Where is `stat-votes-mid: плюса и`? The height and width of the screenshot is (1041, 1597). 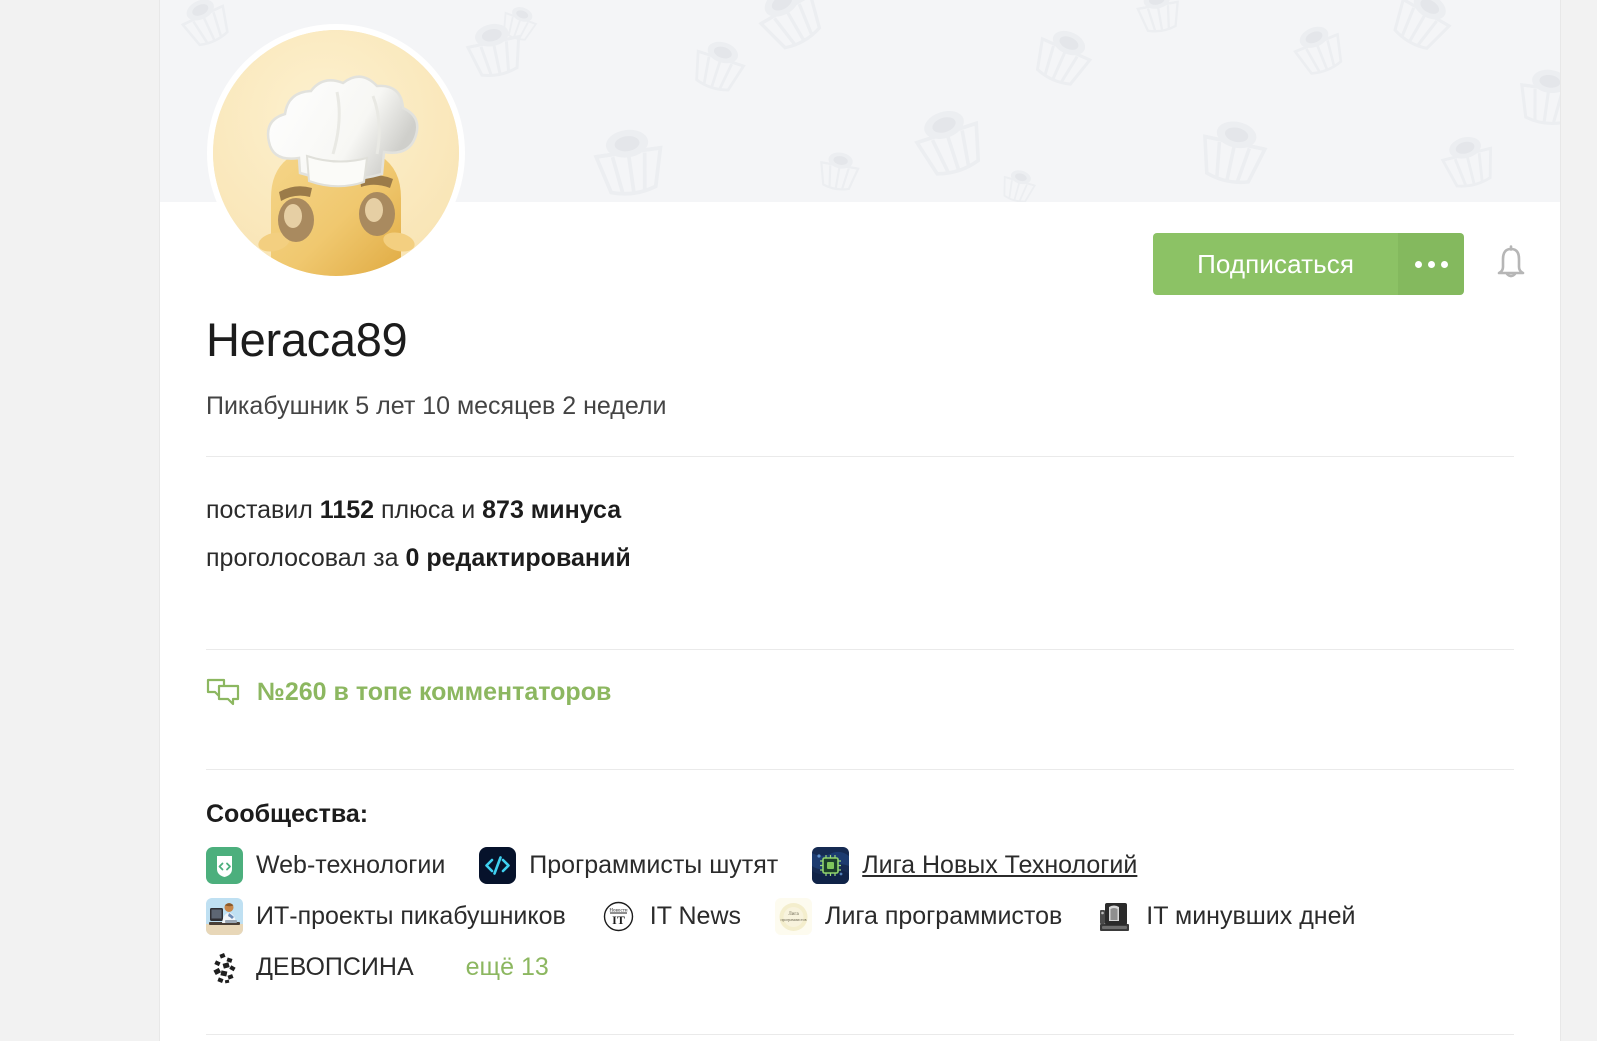 stat-votes-mid: плюса и is located at coordinates (428, 510).